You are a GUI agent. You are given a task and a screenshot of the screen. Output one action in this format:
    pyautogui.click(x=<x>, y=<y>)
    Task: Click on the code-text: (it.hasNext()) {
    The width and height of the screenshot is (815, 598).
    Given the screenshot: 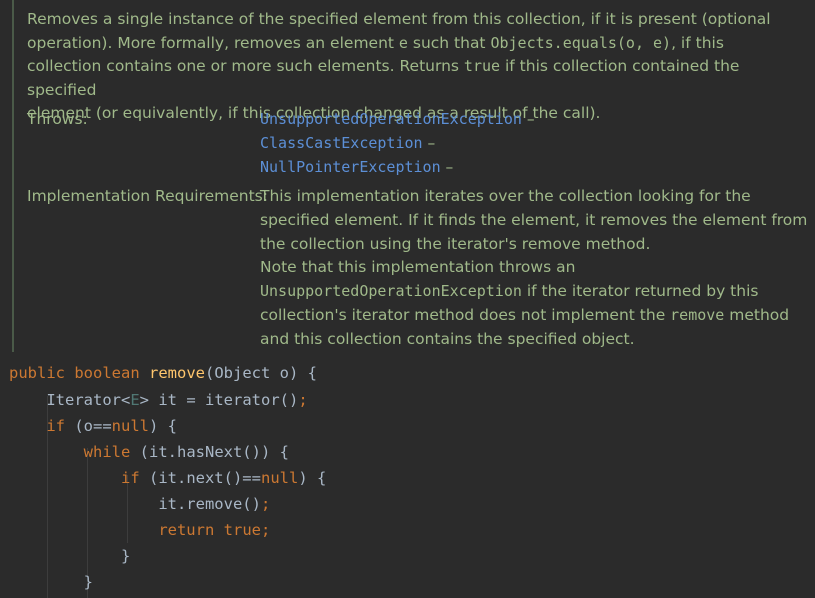 What is the action you would take?
    pyautogui.click(x=209, y=452)
    